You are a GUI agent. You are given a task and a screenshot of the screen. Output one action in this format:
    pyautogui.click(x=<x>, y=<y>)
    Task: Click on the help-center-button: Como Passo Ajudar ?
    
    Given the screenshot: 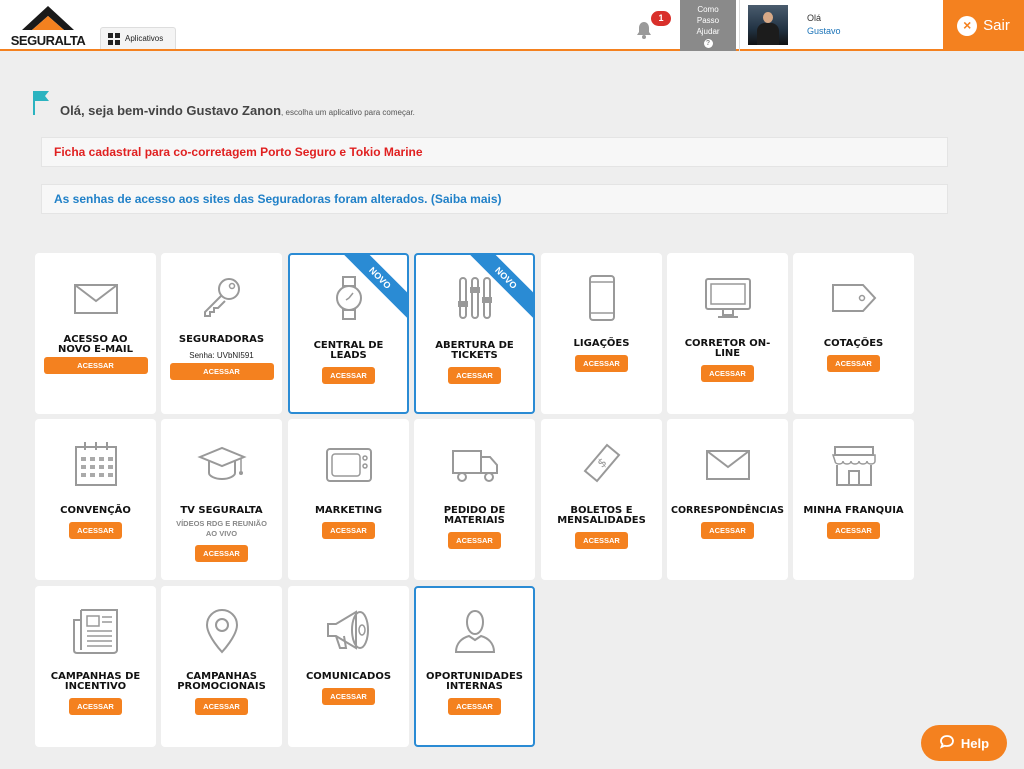 What is the action you would take?
    pyautogui.click(x=708, y=25)
    